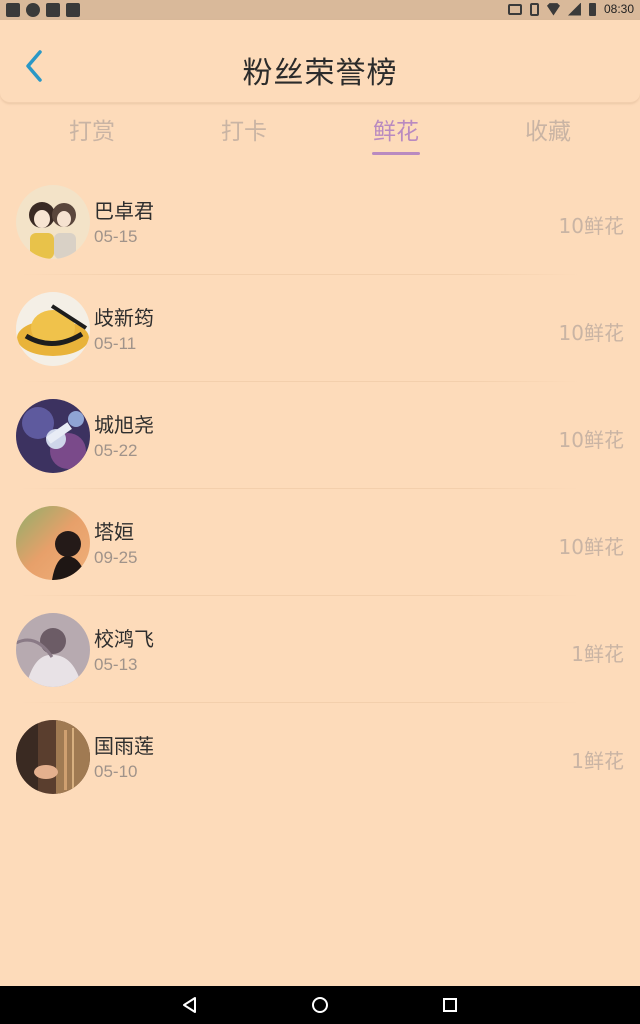 This screenshot has height=1024, width=640. What do you see at coordinates (244, 129) in the screenshot?
I see `tab-checkin: 打卡` at bounding box center [244, 129].